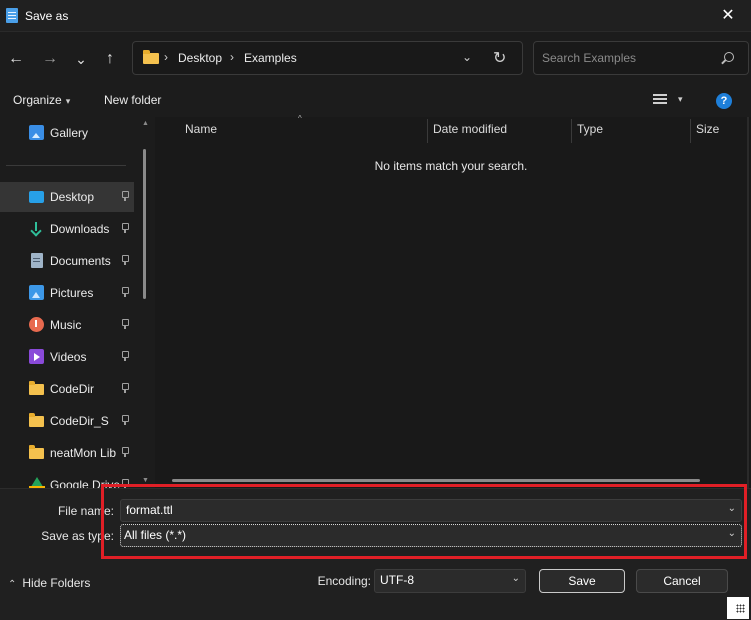 The image size is (751, 620). I want to click on caret-down-icon: ▾, so click(68, 101).